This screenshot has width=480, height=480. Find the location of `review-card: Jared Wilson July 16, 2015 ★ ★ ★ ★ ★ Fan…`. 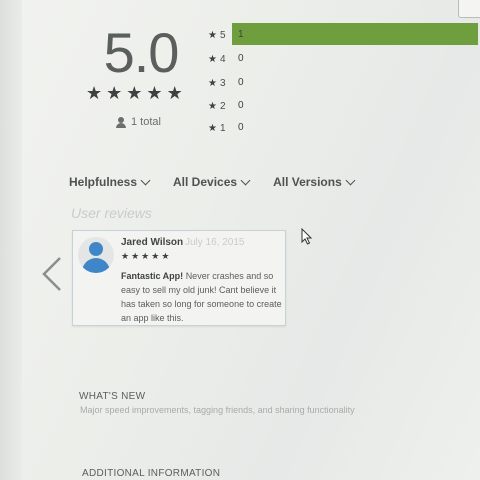

review-card: Jared Wilson July 16, 2015 ★ ★ ★ ★ ★ Fan… is located at coordinates (179, 278).